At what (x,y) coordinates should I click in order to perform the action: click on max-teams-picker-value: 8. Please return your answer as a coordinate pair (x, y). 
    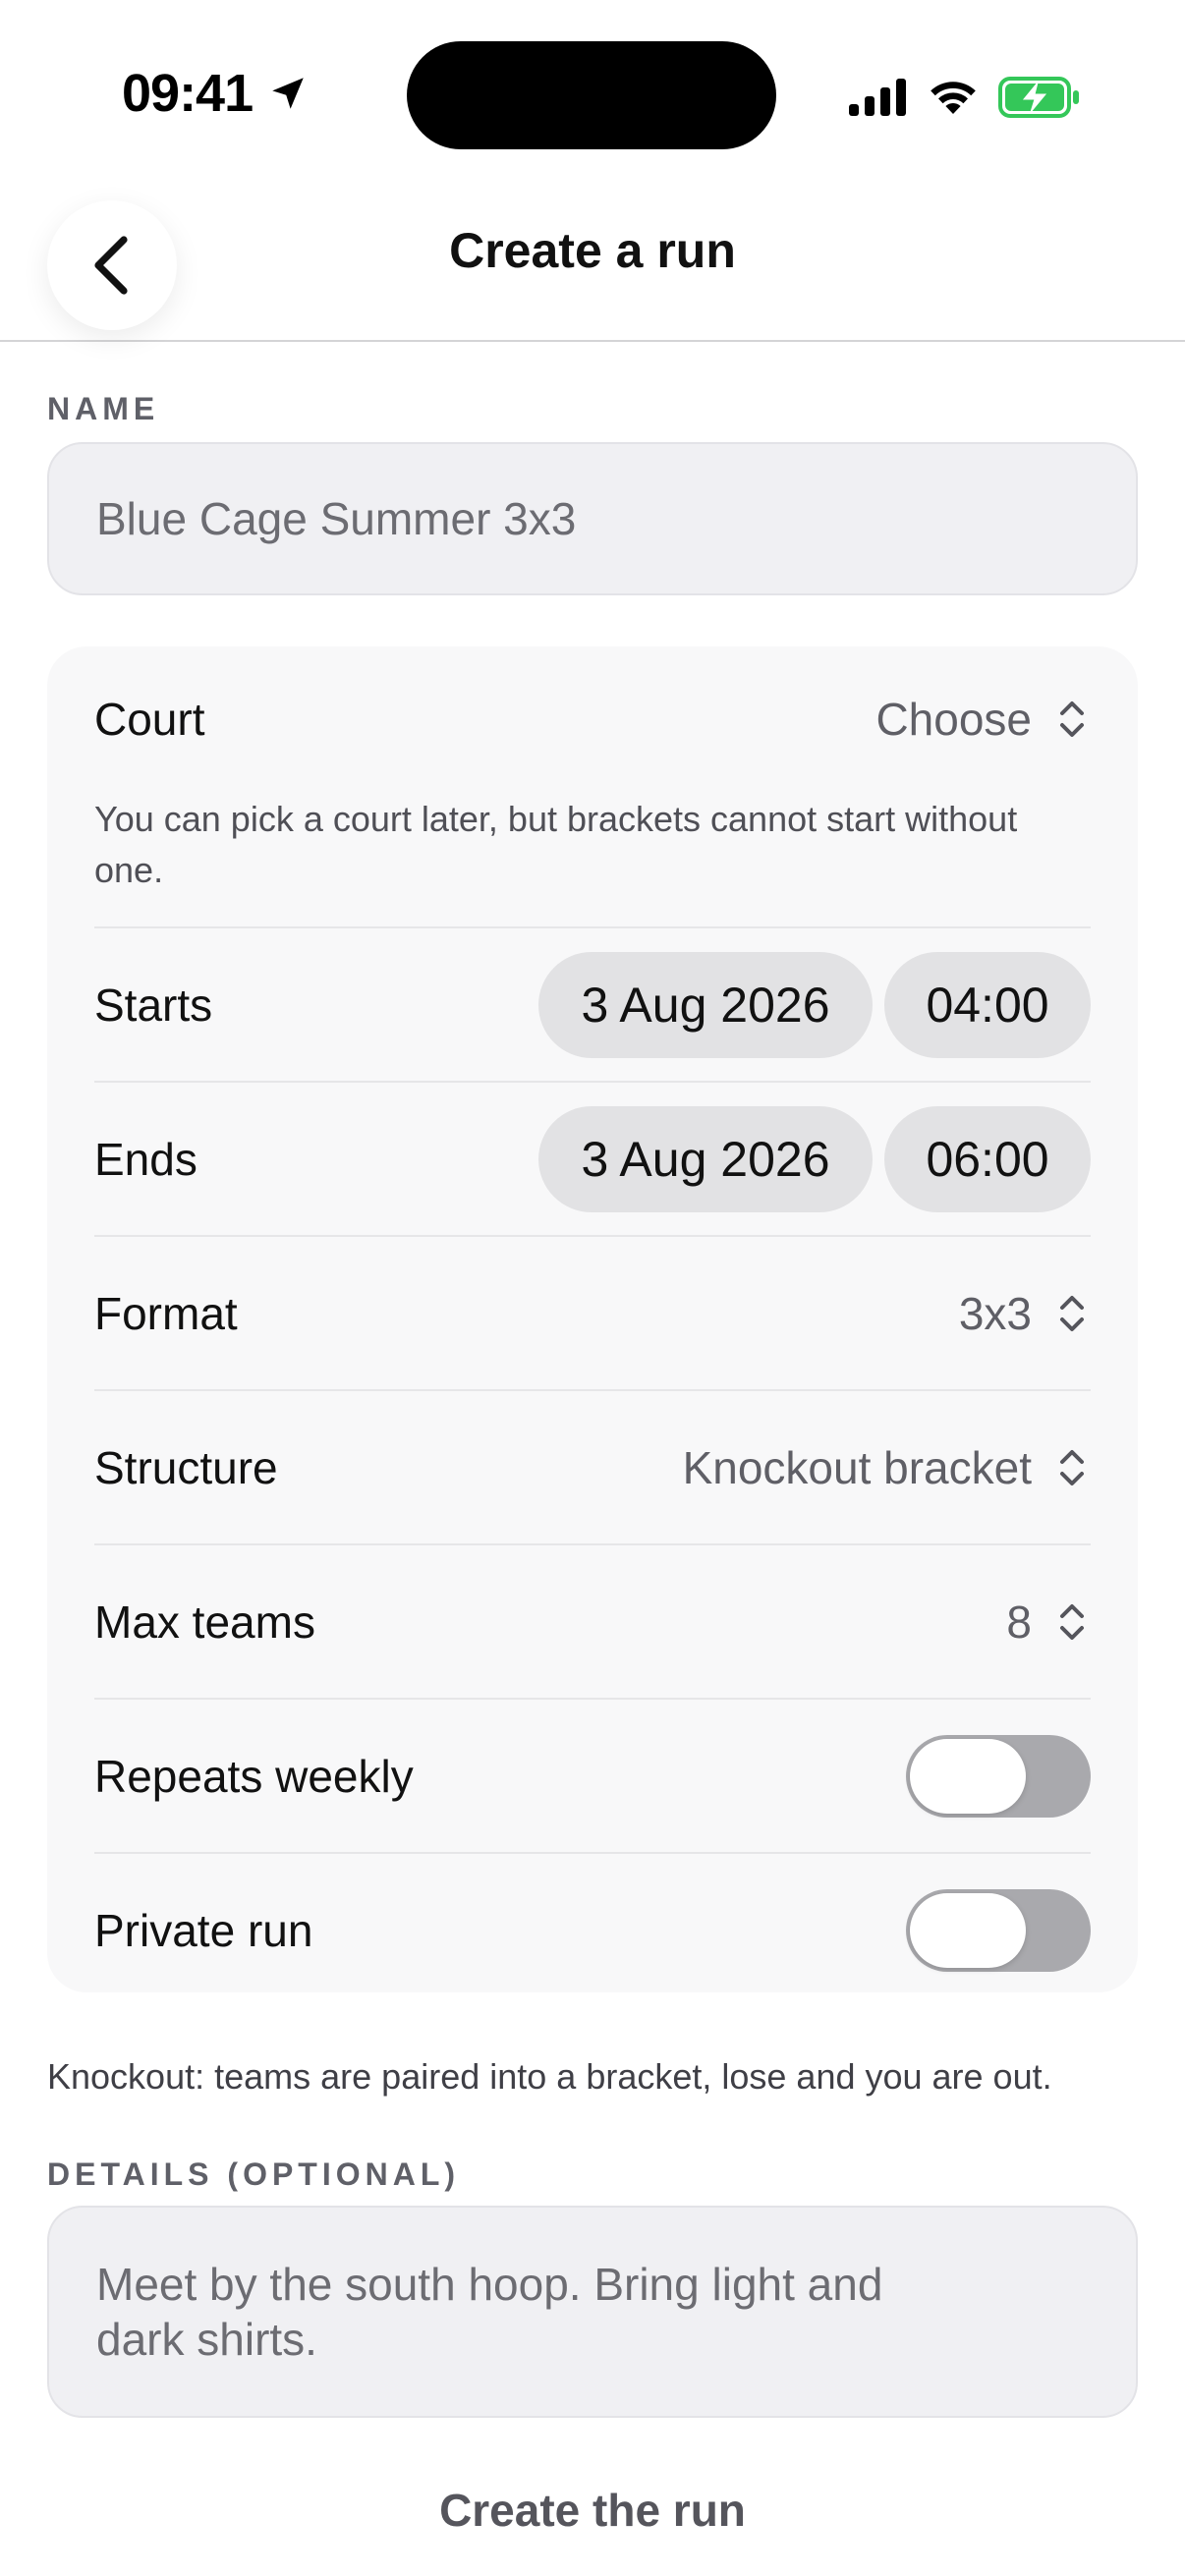
    Looking at the image, I should click on (1019, 1622).